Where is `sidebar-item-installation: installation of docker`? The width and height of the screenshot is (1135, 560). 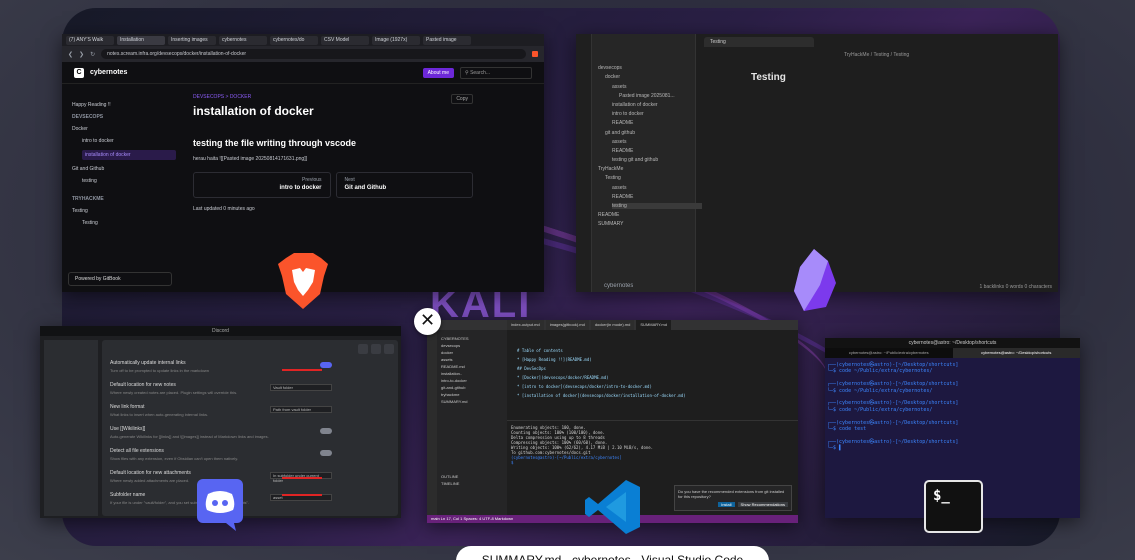 sidebar-item-installation: installation of docker is located at coordinates (129, 155).